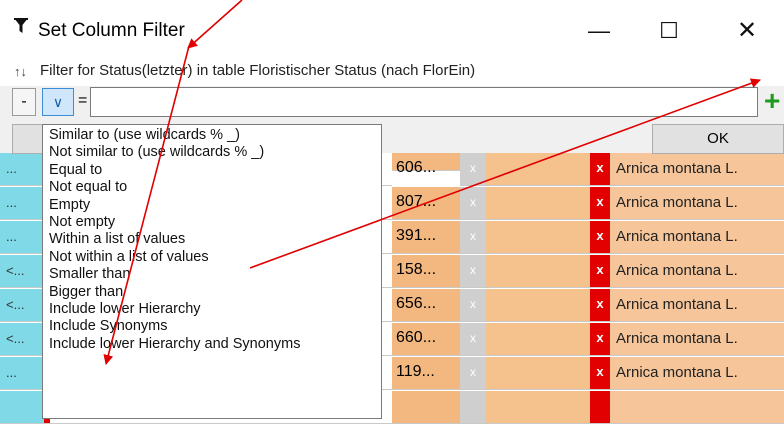 The image size is (784, 425). What do you see at coordinates (212, 239) in the screenshot?
I see `operator-option: Within a list of values` at bounding box center [212, 239].